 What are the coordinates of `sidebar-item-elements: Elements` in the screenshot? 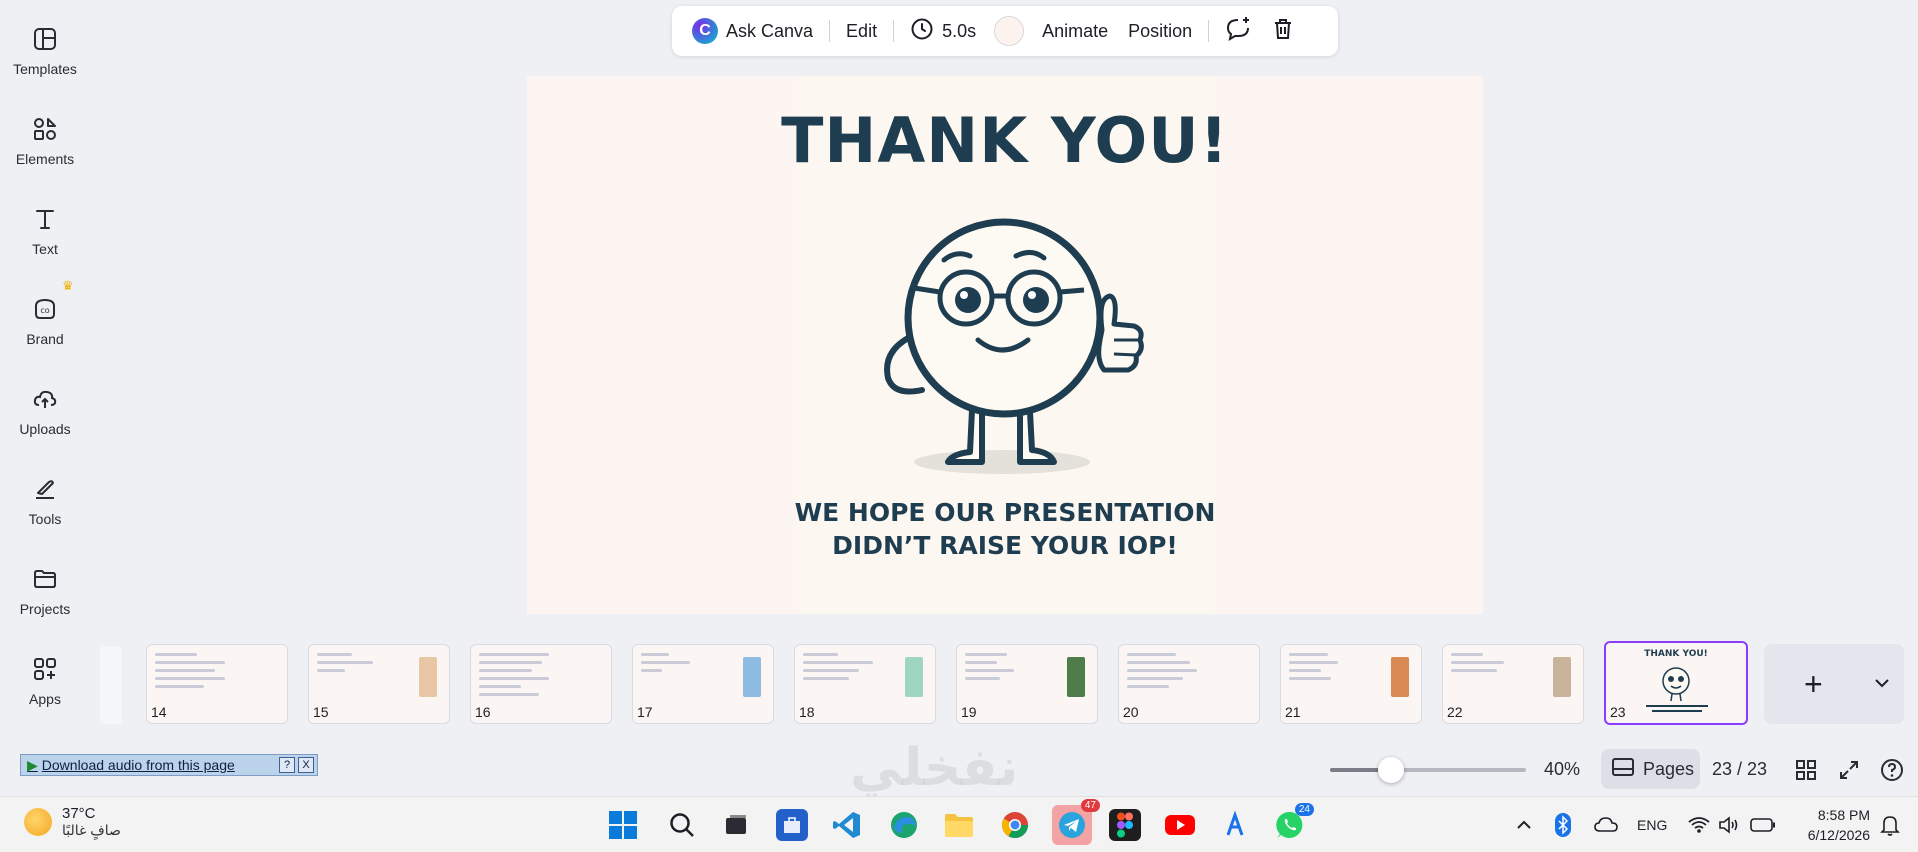 It's located at (45, 144).